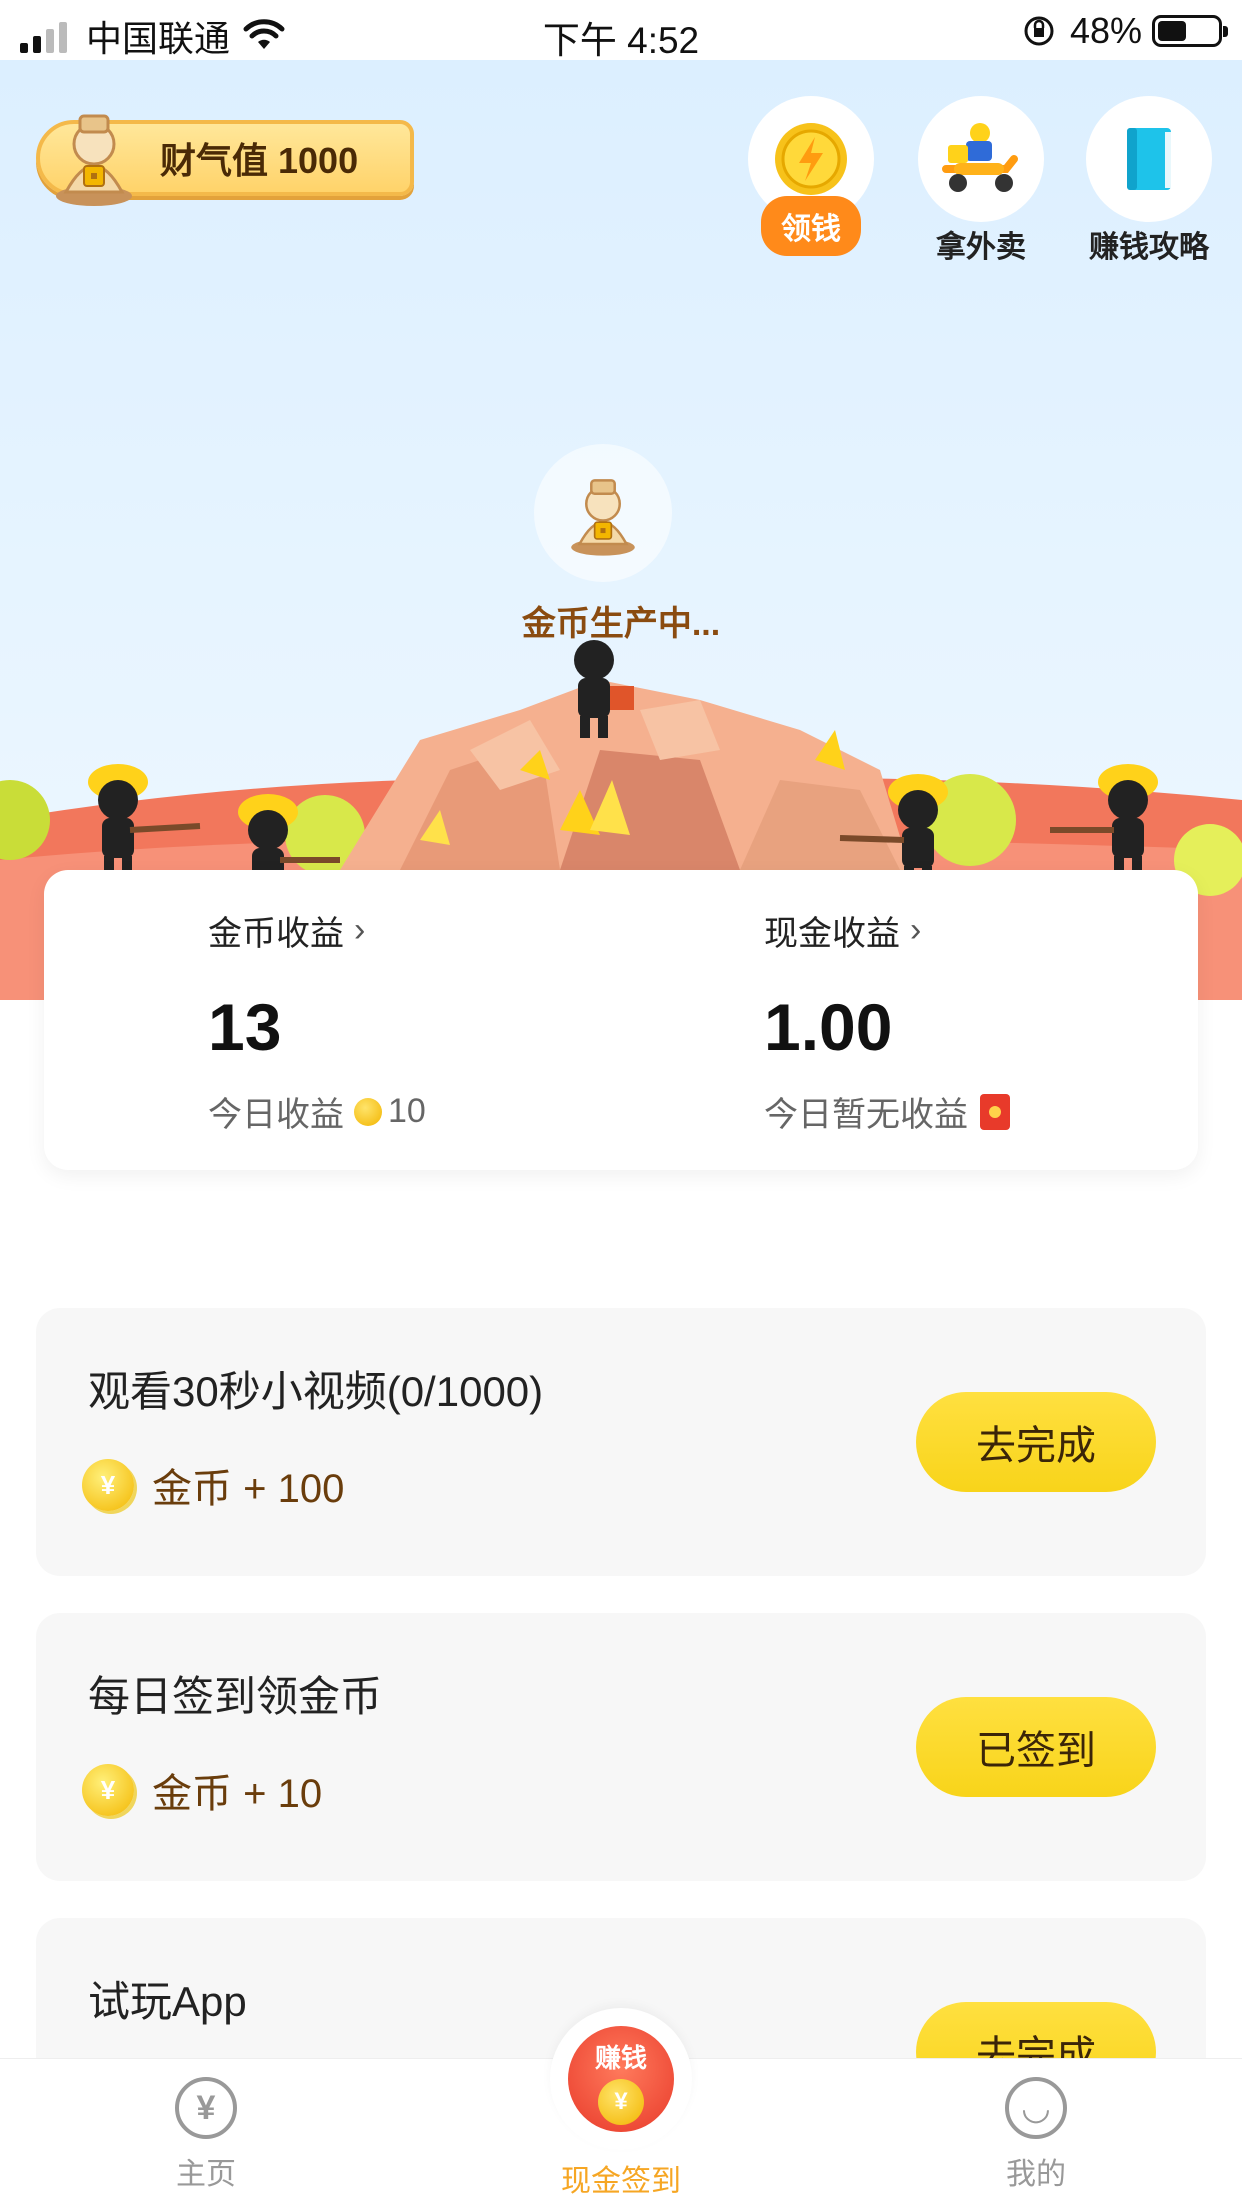 This screenshot has height=2208, width=1242. What do you see at coordinates (316, 1391) in the screenshot?
I see `task-title: 观看30秒小视频(0/1000)` at bounding box center [316, 1391].